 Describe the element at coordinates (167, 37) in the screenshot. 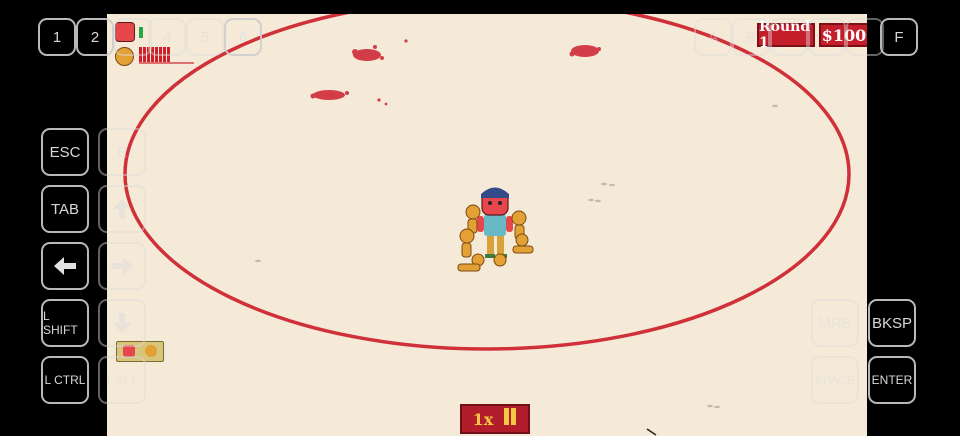

I see `key-4: 4` at that location.